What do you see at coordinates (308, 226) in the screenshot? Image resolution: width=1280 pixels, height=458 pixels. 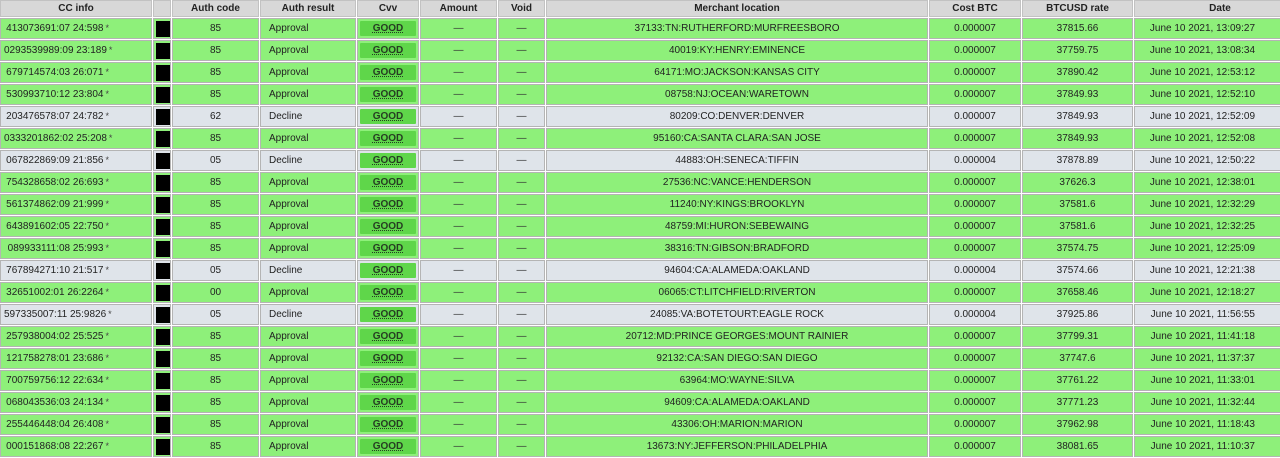 I see `auth-result-cell: Approval` at bounding box center [308, 226].